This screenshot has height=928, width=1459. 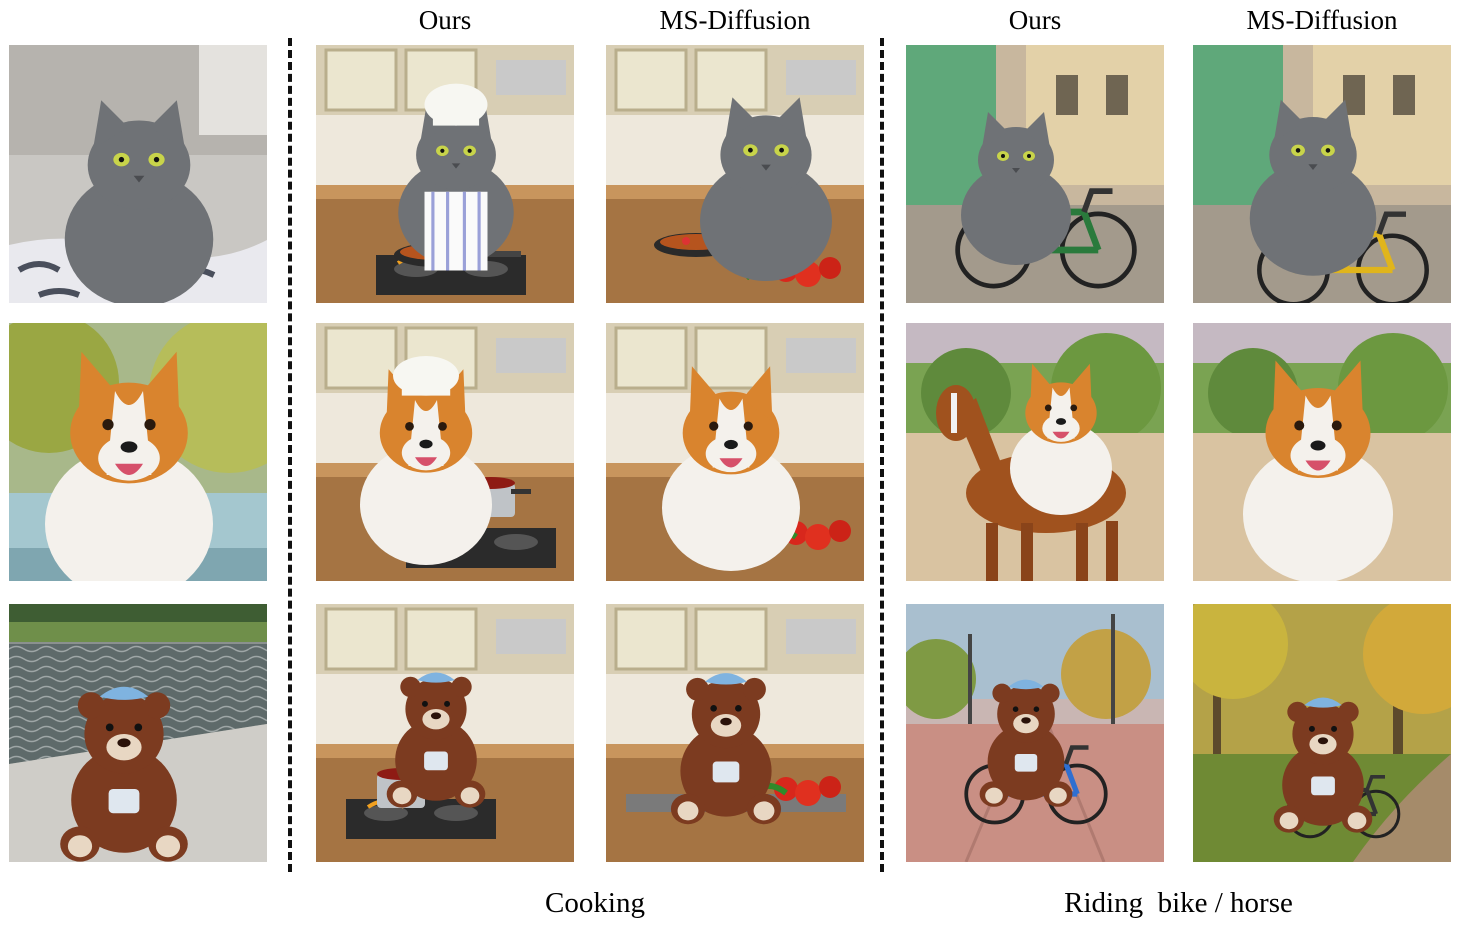 What do you see at coordinates (1178, 903) in the screenshot?
I see `group-label-riding: Riding bike / horse` at bounding box center [1178, 903].